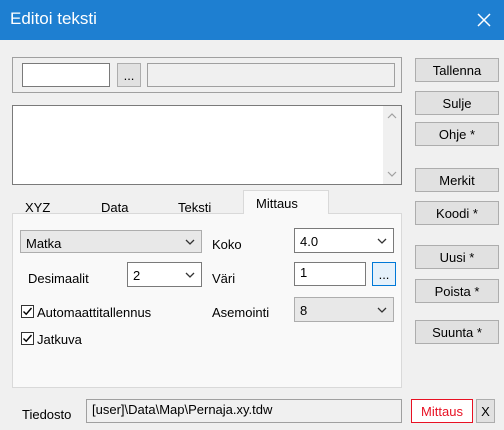 The height and width of the screenshot is (430, 504). I want to click on merkit-button: Merkit, so click(457, 180).